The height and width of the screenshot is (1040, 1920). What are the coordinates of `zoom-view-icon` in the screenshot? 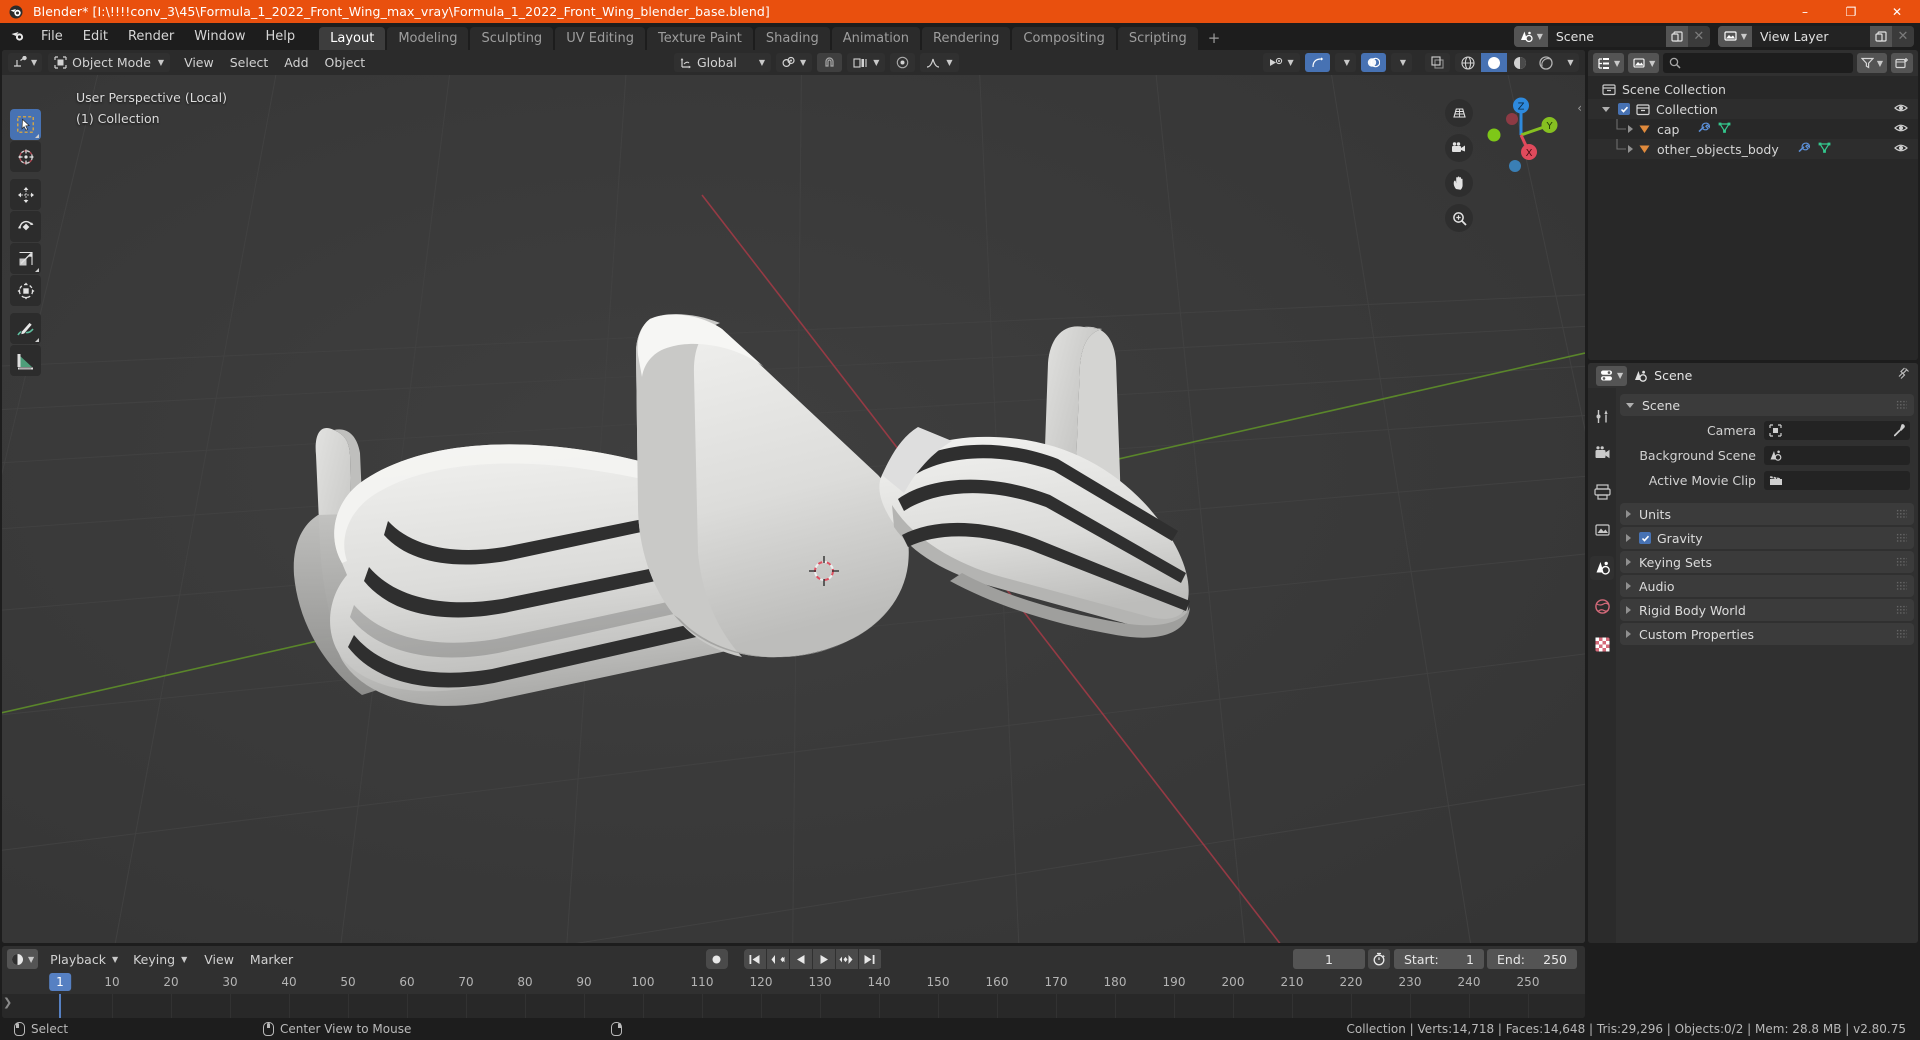 It's located at (1459, 218).